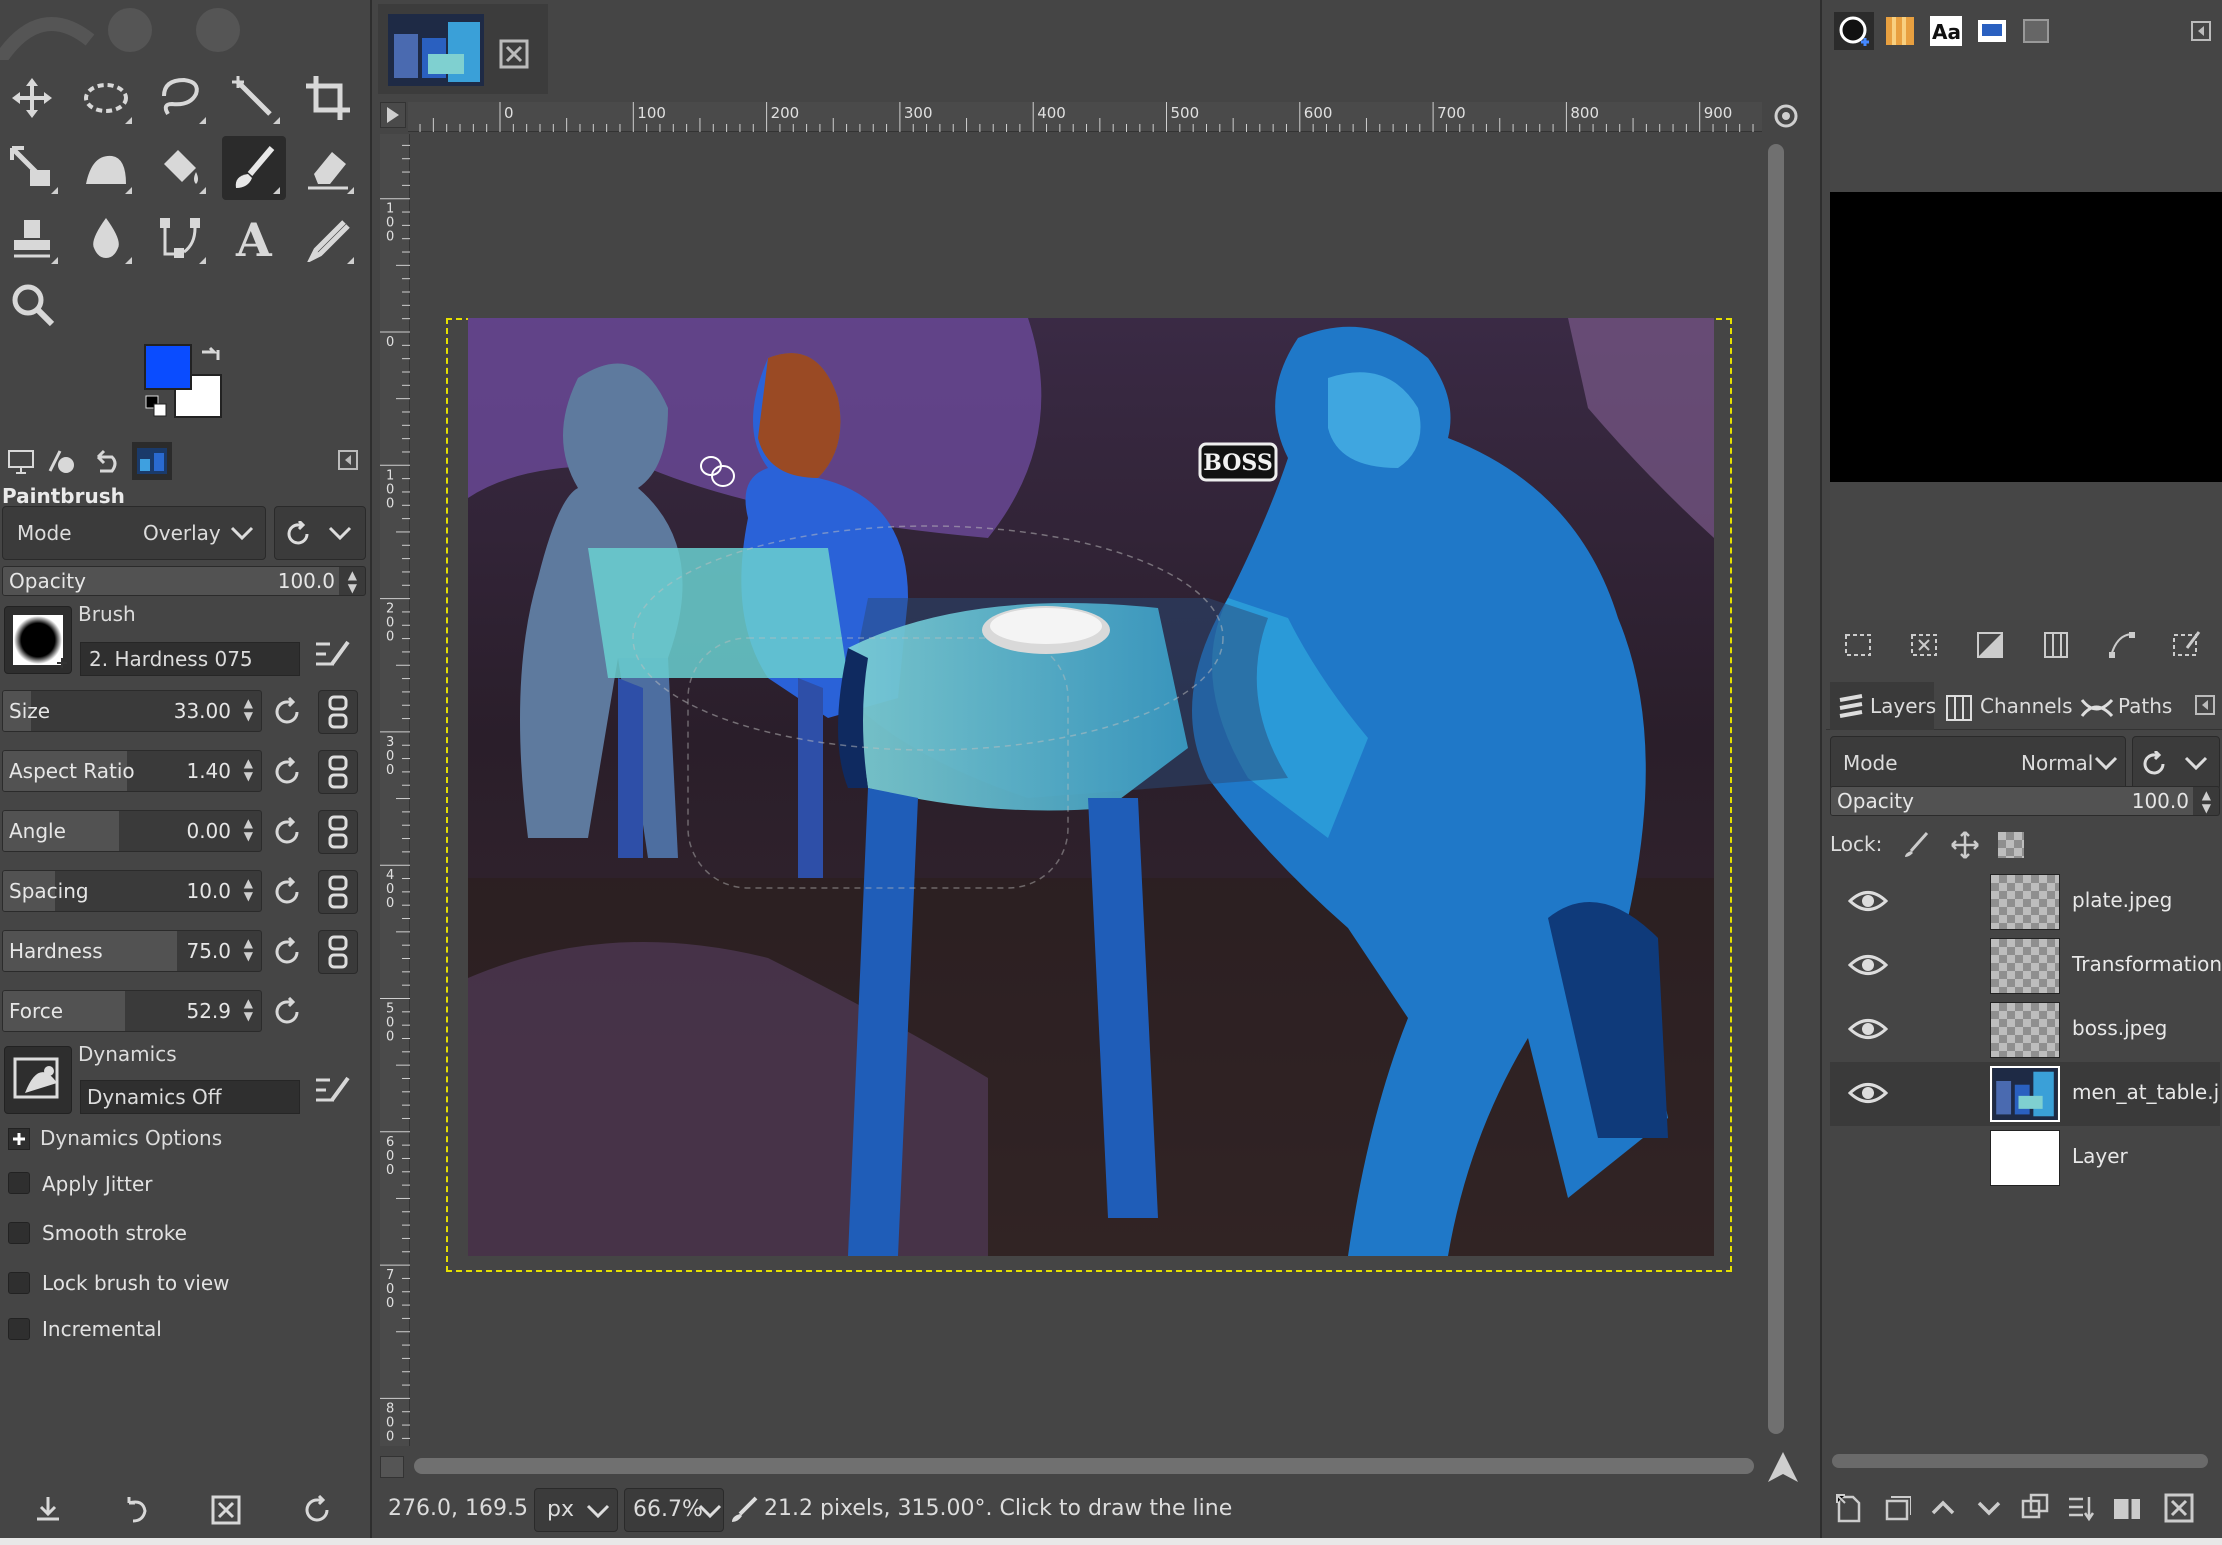  I want to click on vertical-scrollbar, so click(1776, 790).